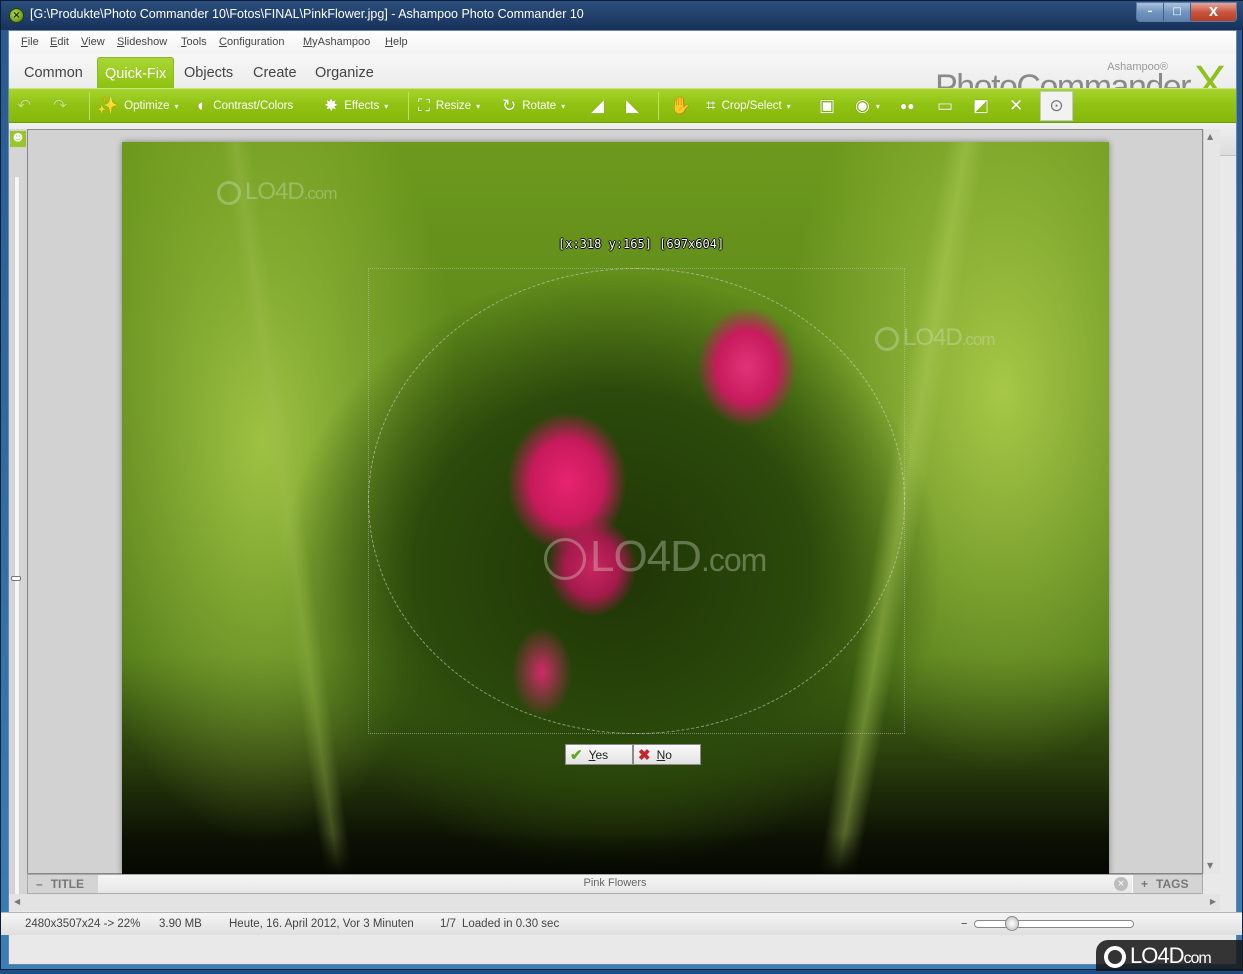 The width and height of the screenshot is (1243, 974). Describe the element at coordinates (60, 105) in the screenshot. I see `redo-icon: ↷` at that location.